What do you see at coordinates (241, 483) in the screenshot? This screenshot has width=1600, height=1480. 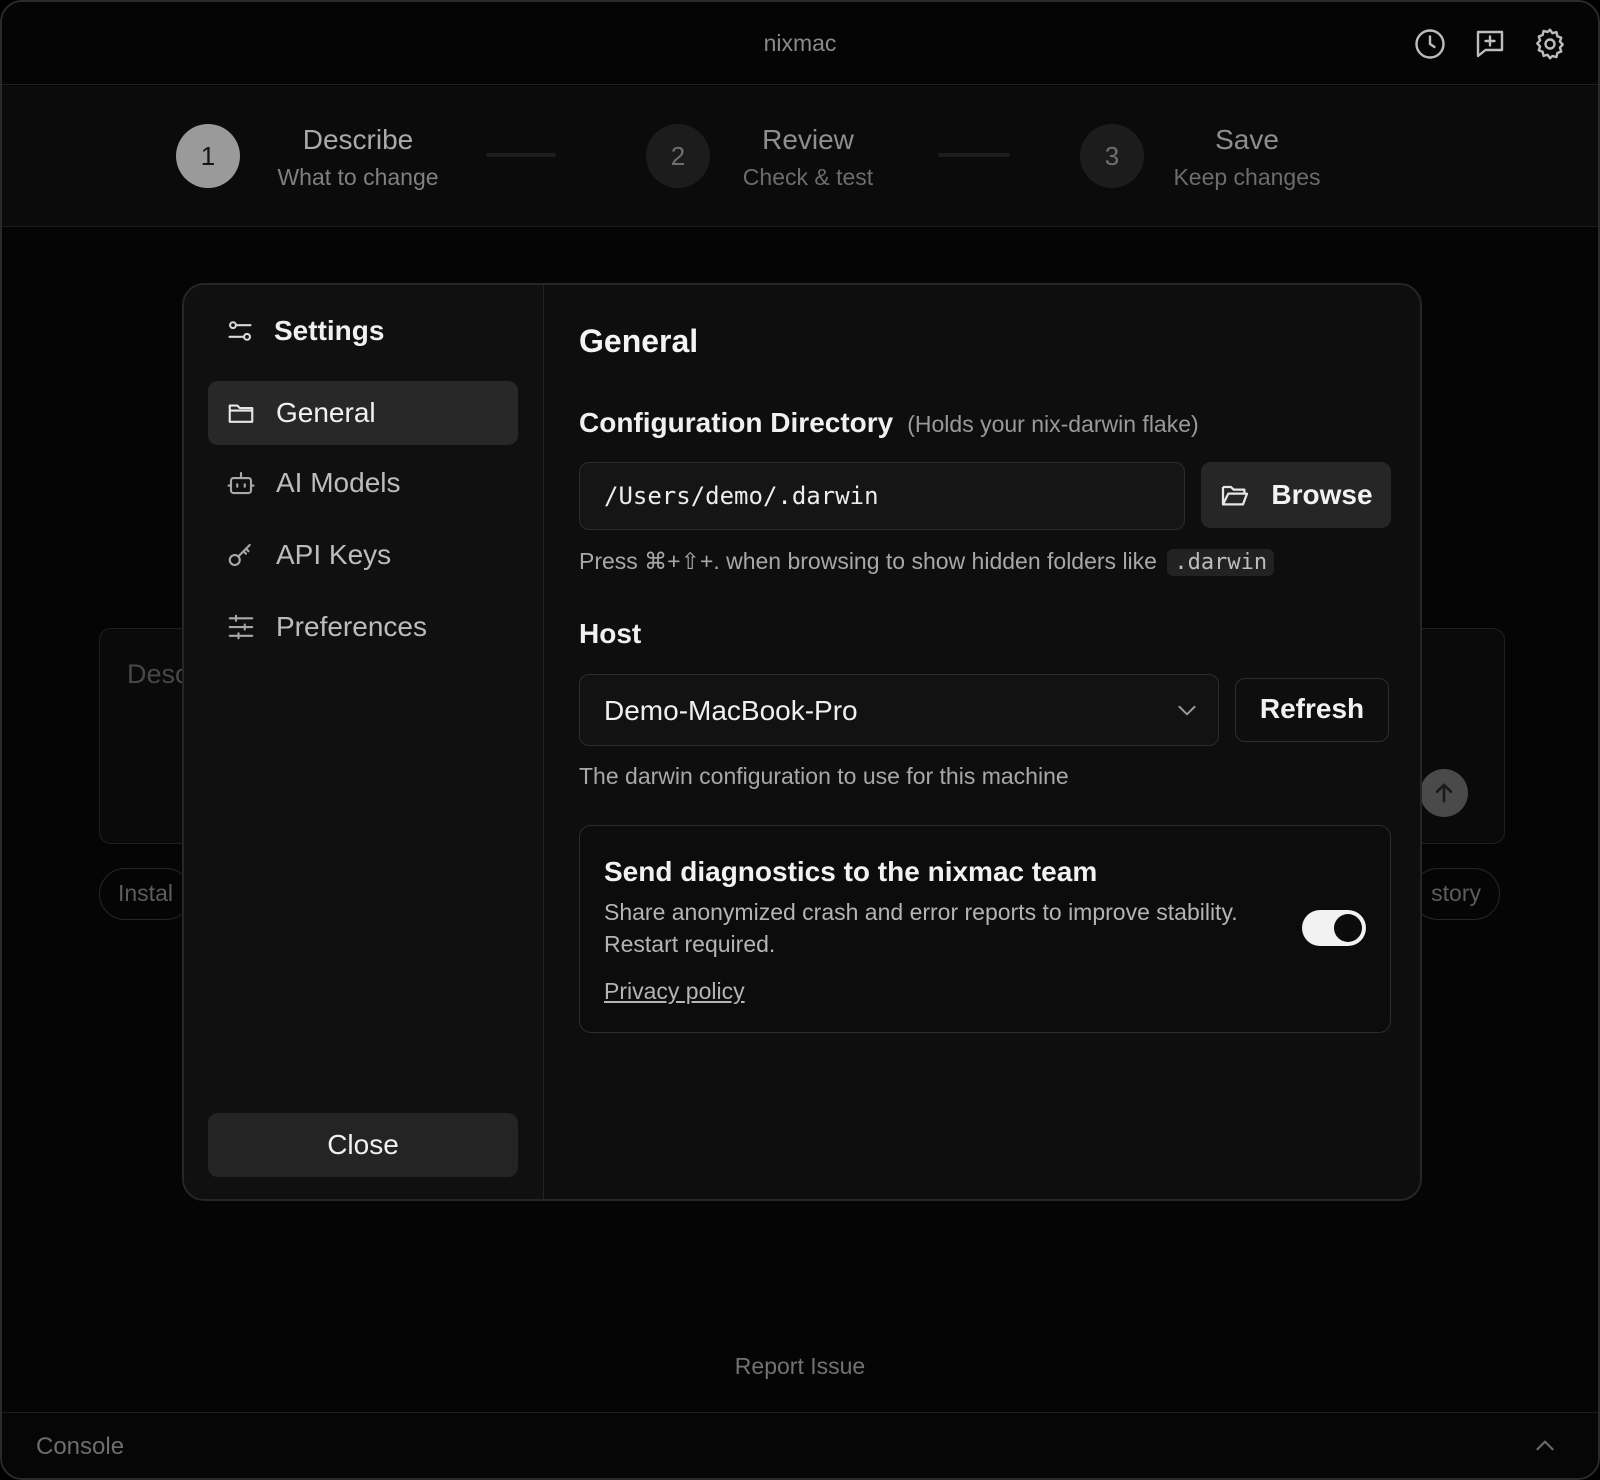 I see `robot-icon` at bounding box center [241, 483].